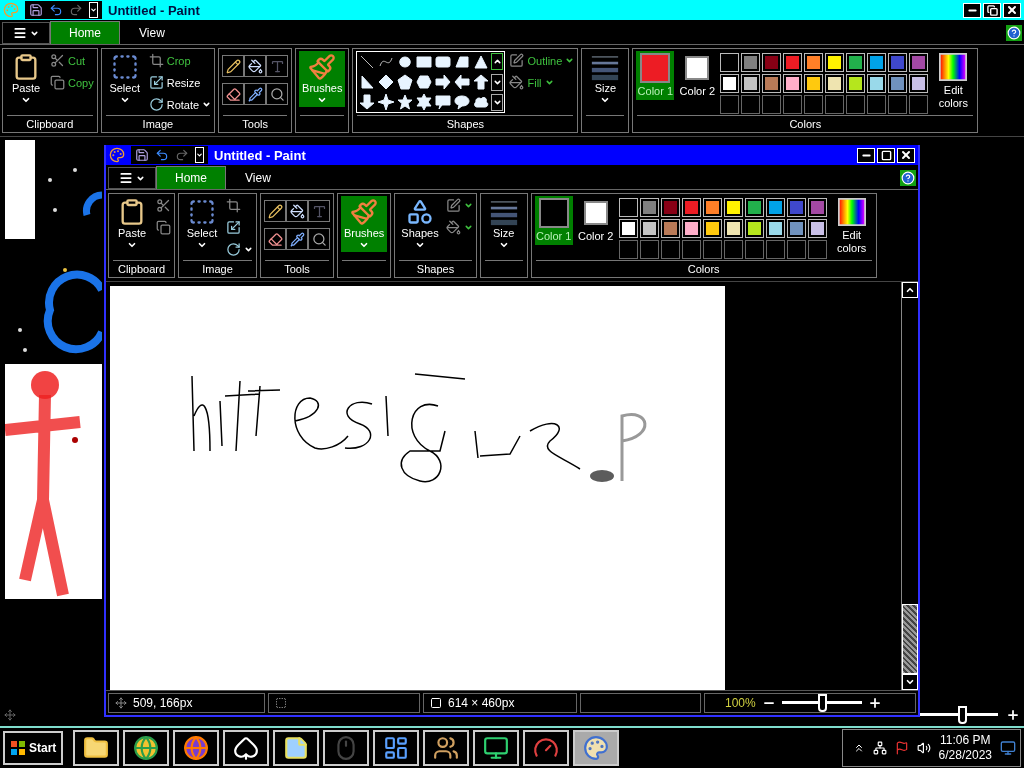  What do you see at coordinates (965, 748) in the screenshot?
I see `clock: 11:06 PM 6/28/2023` at bounding box center [965, 748].